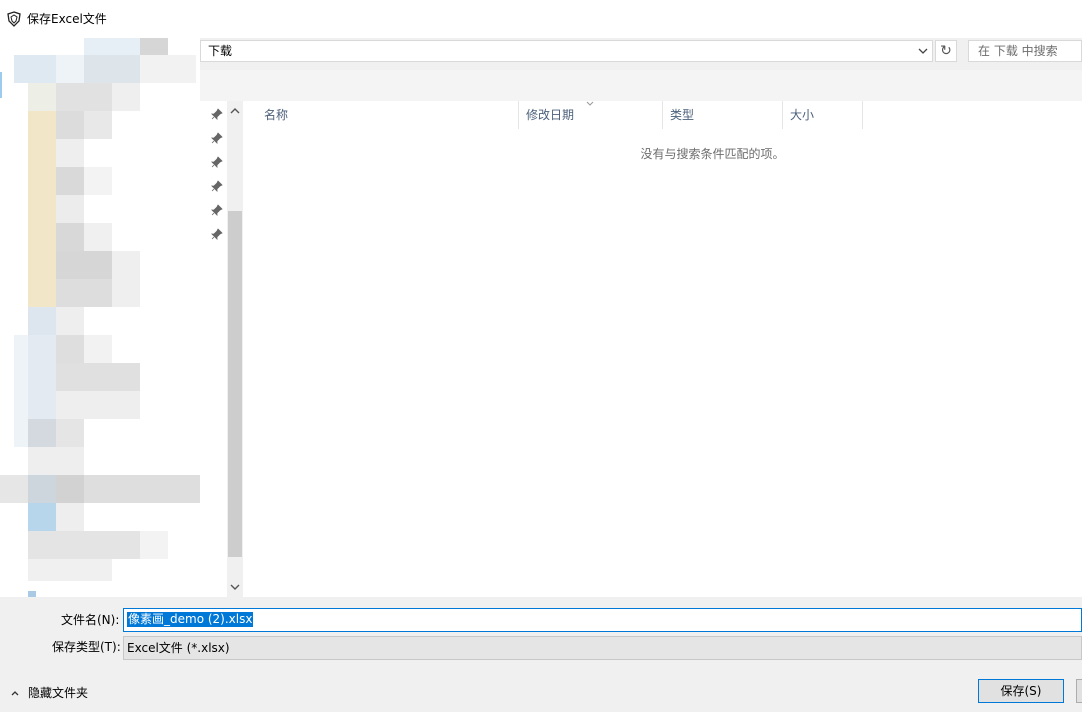 The height and width of the screenshot is (712, 1082). Describe the element at coordinates (213, 349) in the screenshot. I see `quick-access-pins` at that location.